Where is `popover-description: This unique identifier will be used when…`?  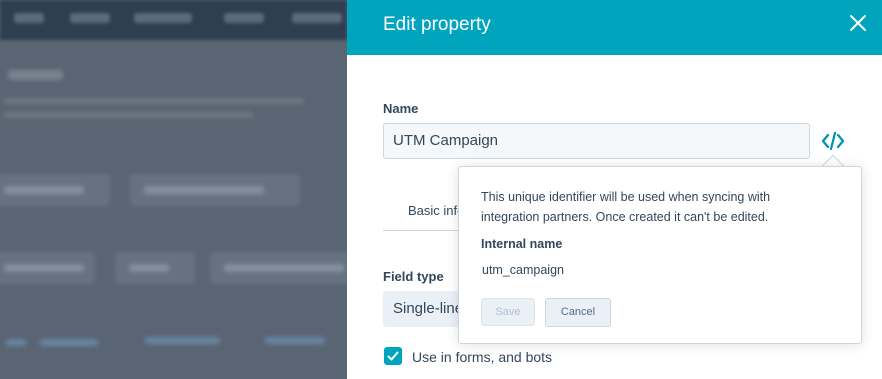 popover-description: This unique identifier will be used when… is located at coordinates (626, 207).